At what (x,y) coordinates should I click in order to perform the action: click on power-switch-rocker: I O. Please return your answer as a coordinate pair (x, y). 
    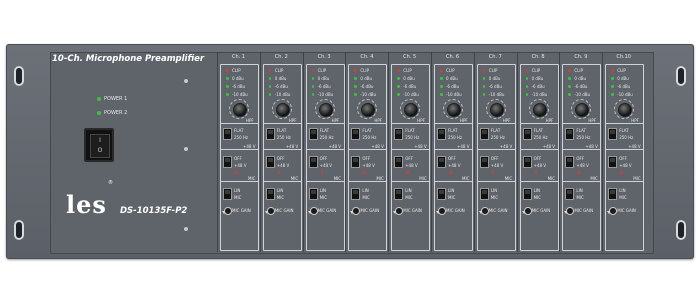
    Looking at the image, I should click on (100, 146).